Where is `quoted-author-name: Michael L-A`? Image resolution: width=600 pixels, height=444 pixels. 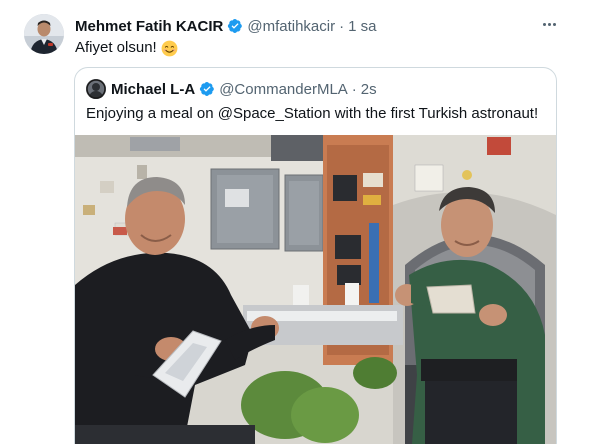 quoted-author-name: Michael L-A is located at coordinates (153, 89).